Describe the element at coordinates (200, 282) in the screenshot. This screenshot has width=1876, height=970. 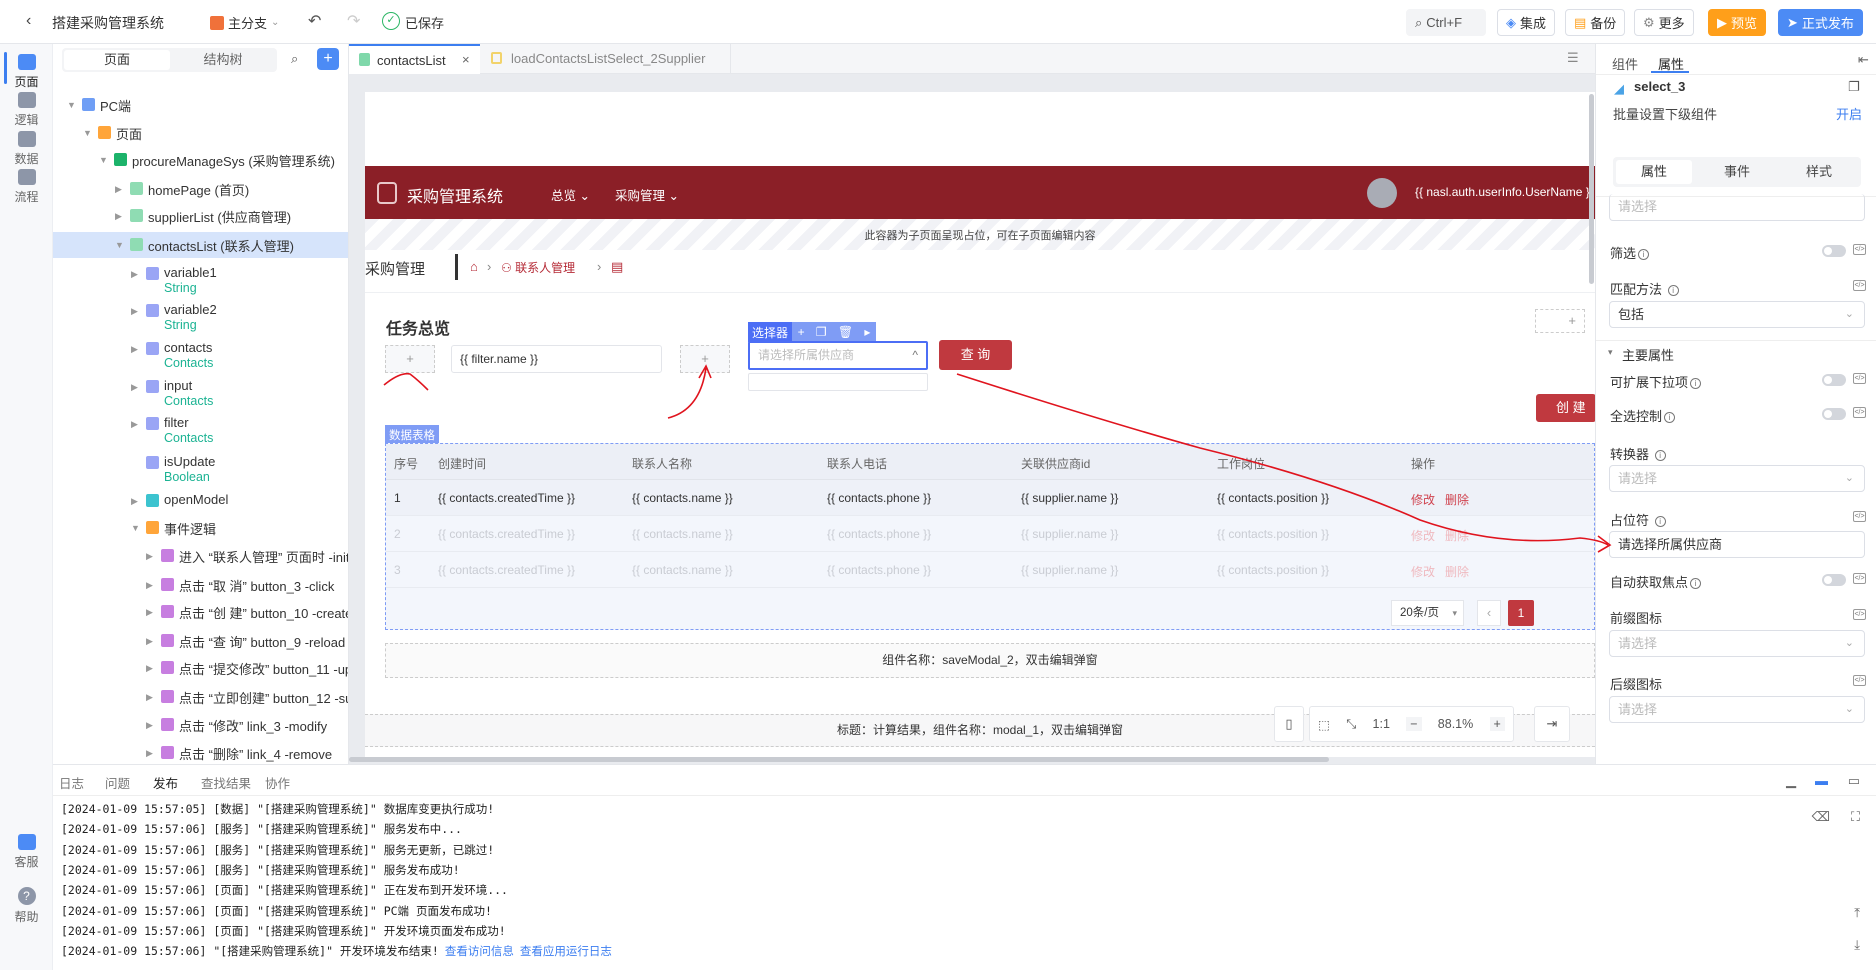
I see `tree-item: ▶ variable1 String` at that location.